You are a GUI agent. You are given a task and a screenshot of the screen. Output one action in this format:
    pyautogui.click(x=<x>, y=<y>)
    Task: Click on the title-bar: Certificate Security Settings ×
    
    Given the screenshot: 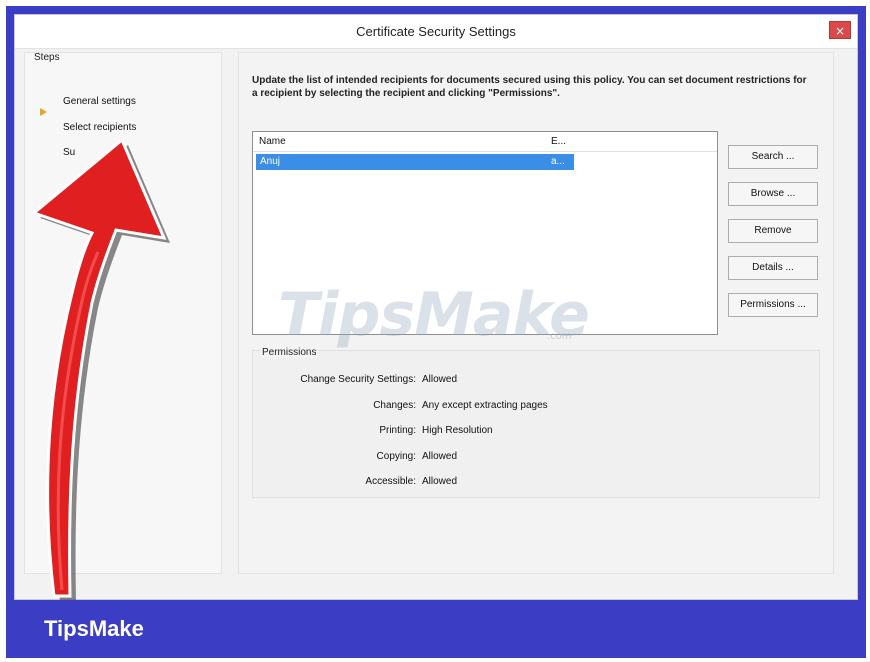 What is the action you would take?
    pyautogui.click(x=436, y=32)
    